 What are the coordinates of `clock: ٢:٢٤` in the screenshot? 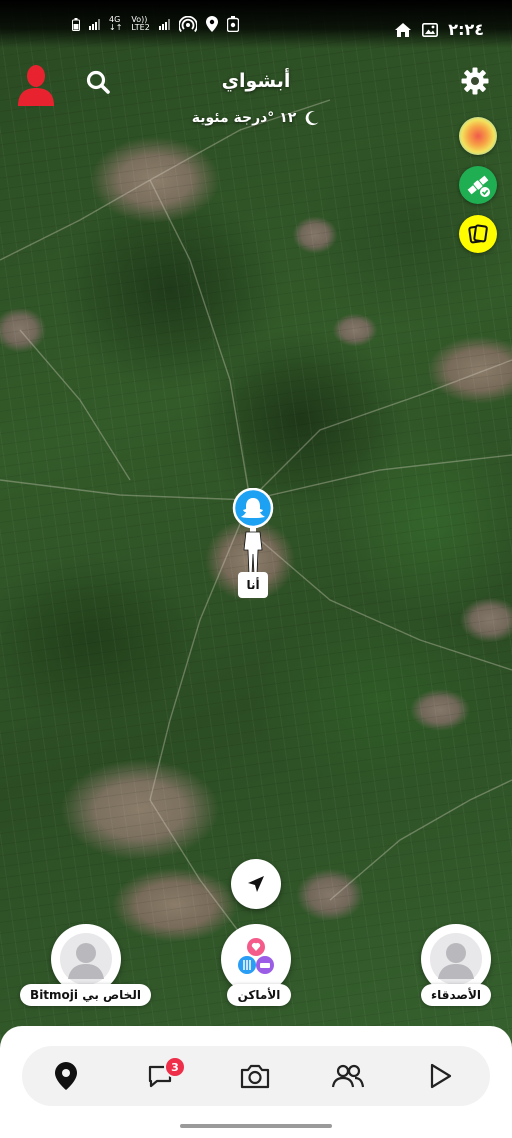 It's located at (466, 29).